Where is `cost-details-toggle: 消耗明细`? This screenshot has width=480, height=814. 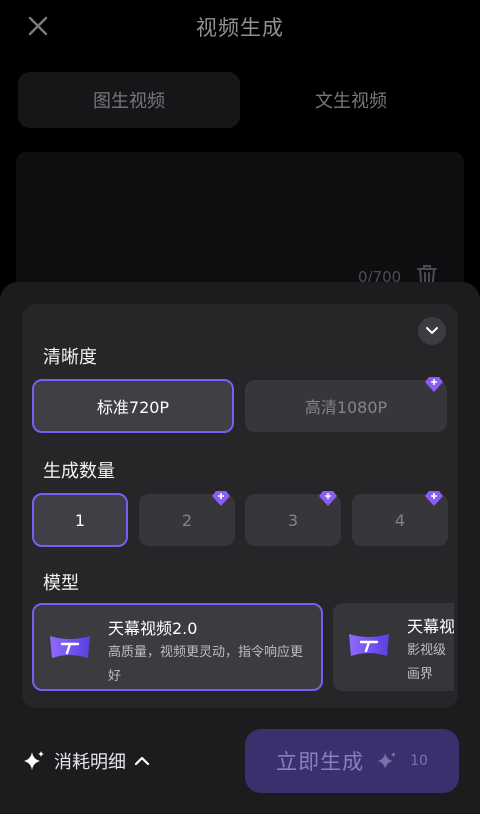 cost-details-toggle: 消耗明细 is located at coordinates (86, 761).